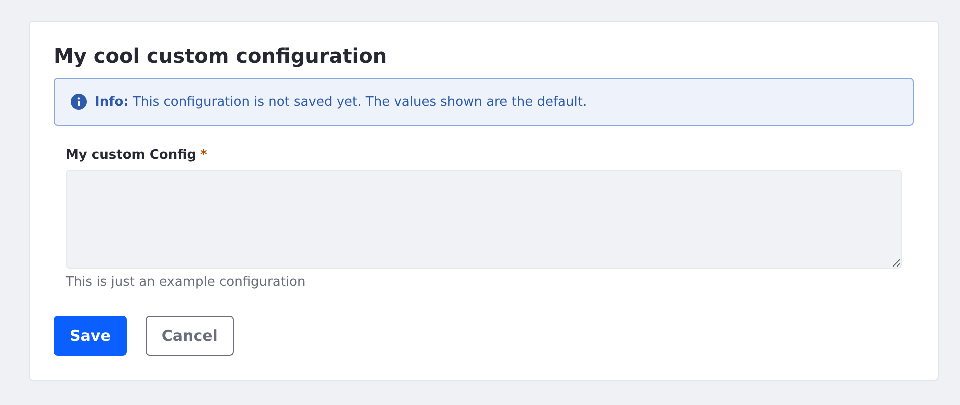  Describe the element at coordinates (131, 155) in the screenshot. I see `field-label: My custom Config` at that location.